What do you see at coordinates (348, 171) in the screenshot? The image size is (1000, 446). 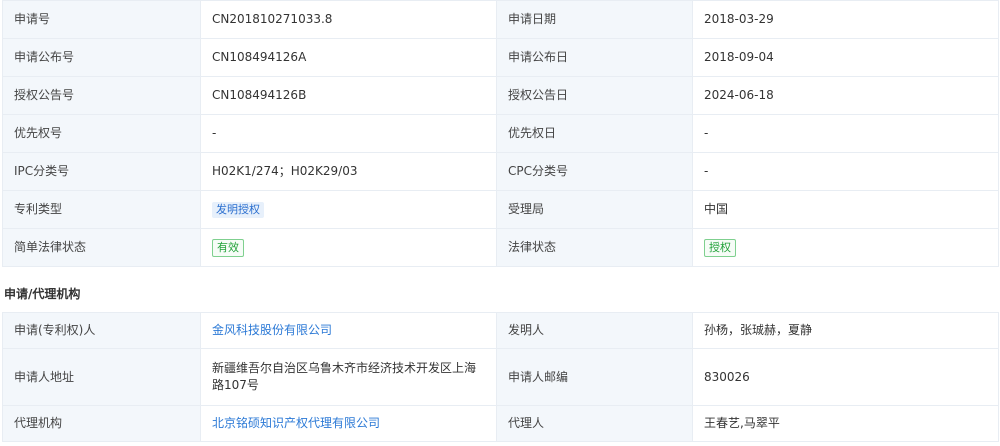 I see `ipc-class-value: H02K1/274；H02K29/03` at bounding box center [348, 171].